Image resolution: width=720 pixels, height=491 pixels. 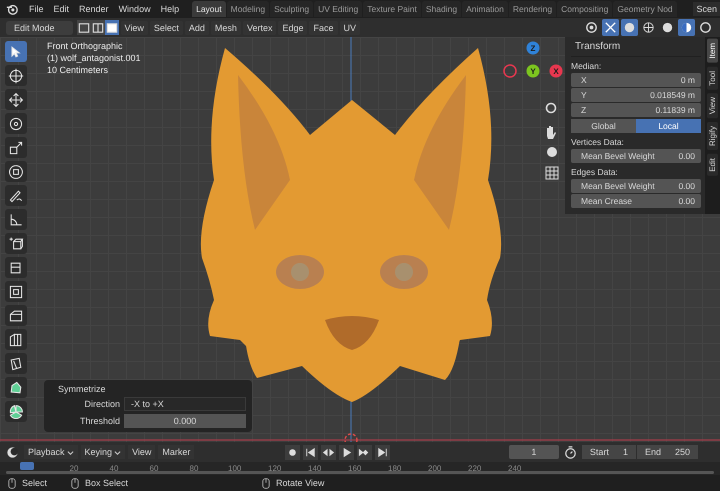 What do you see at coordinates (551, 132) in the screenshot?
I see `hand-icon` at bounding box center [551, 132].